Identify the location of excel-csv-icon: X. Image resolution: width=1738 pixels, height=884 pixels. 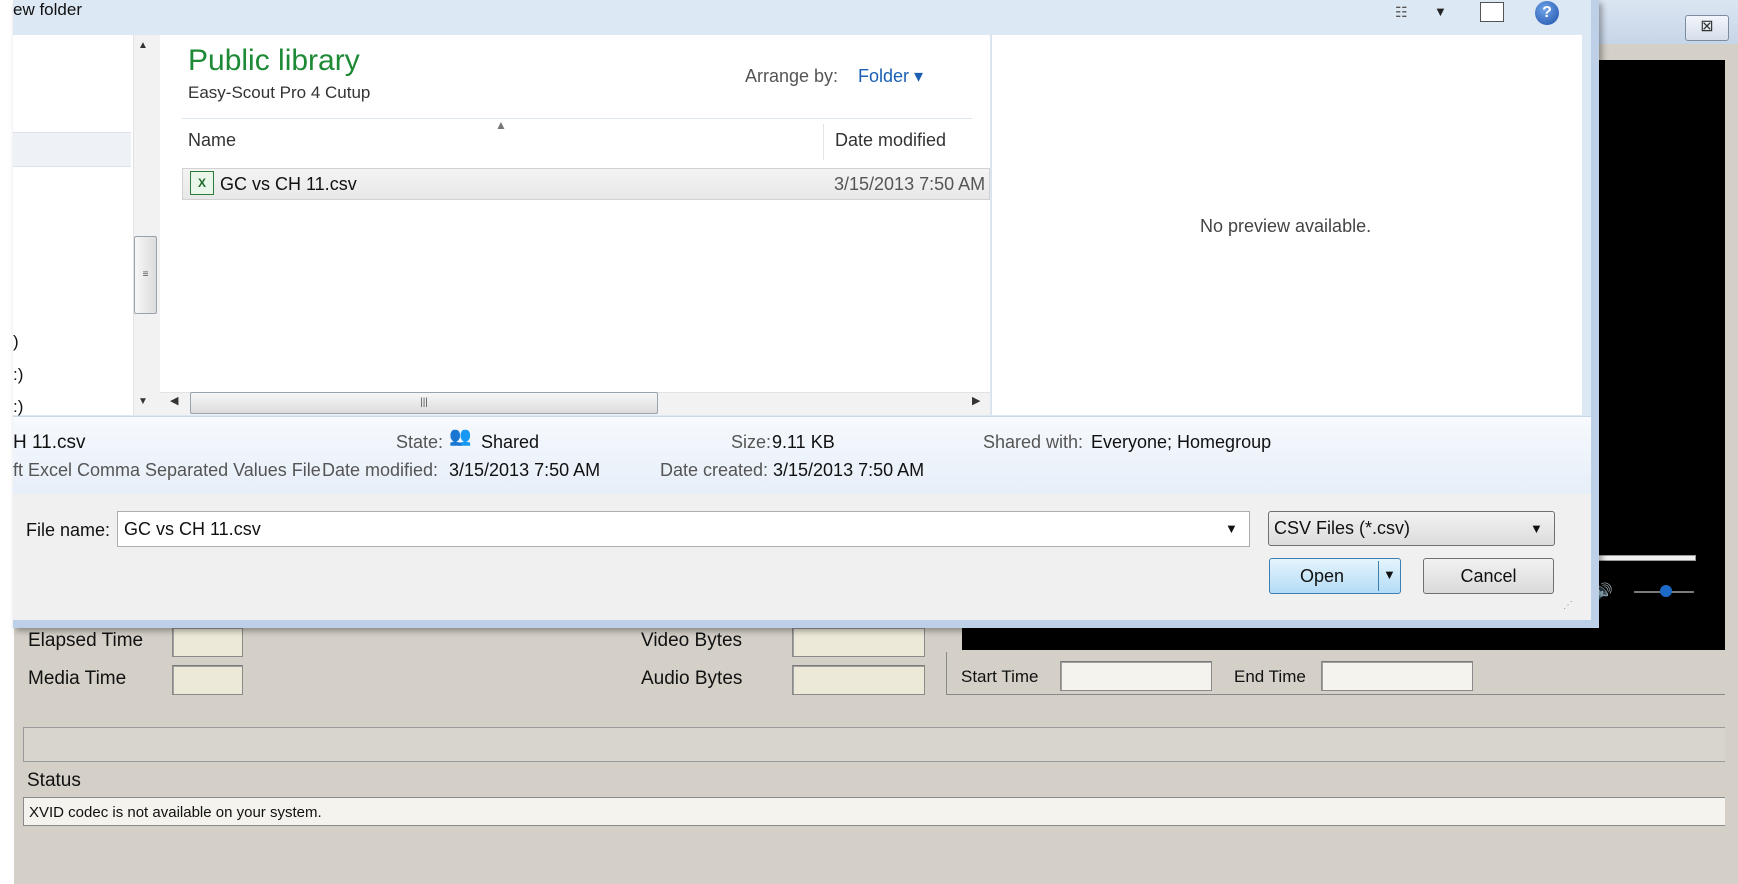
(202, 183).